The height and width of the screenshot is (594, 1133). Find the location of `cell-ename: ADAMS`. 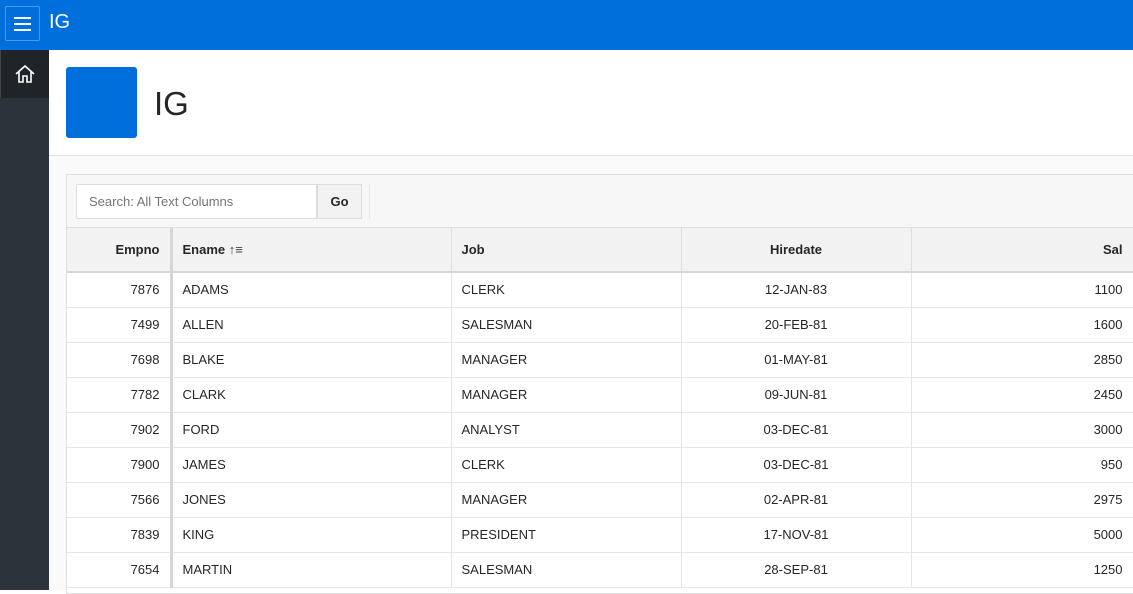

cell-ename: ADAMS is located at coordinates (311, 290).